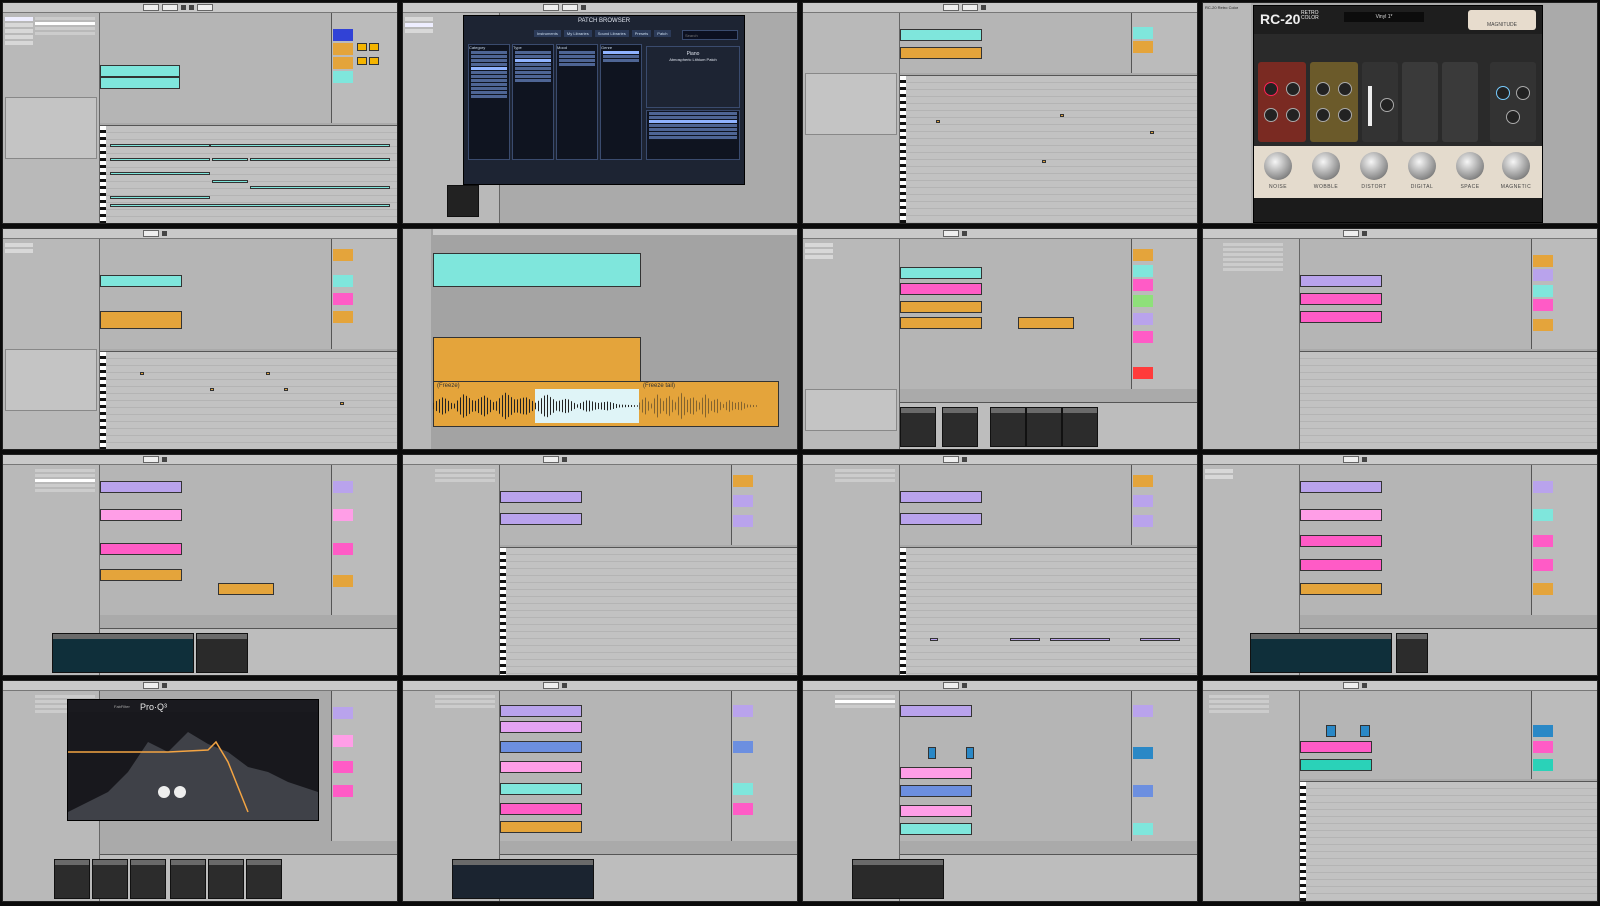 The width and height of the screenshot is (1600, 906). I want to click on type-column: Type, so click(533, 102).